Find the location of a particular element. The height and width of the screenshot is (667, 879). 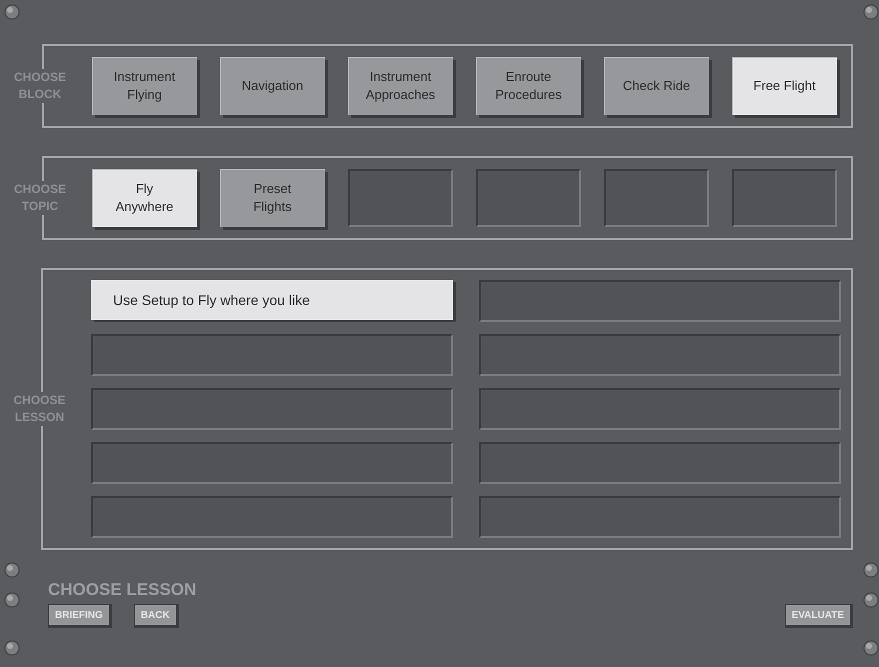

block-button: Navigation is located at coordinates (272, 86).